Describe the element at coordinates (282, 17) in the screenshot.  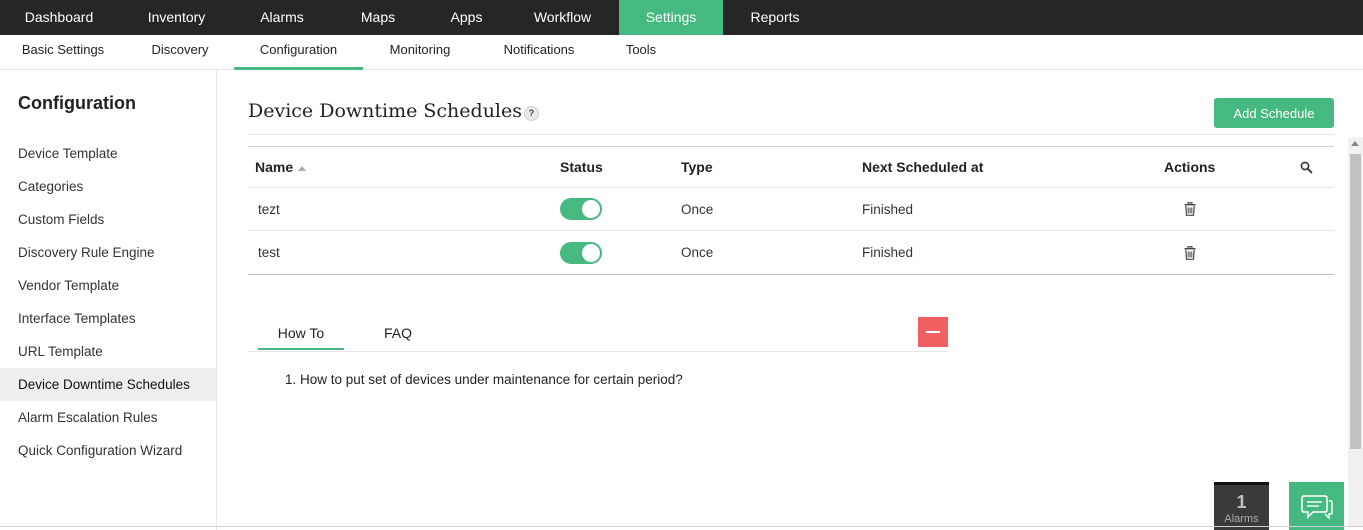
I see `nav-alarms: Alarms` at that location.